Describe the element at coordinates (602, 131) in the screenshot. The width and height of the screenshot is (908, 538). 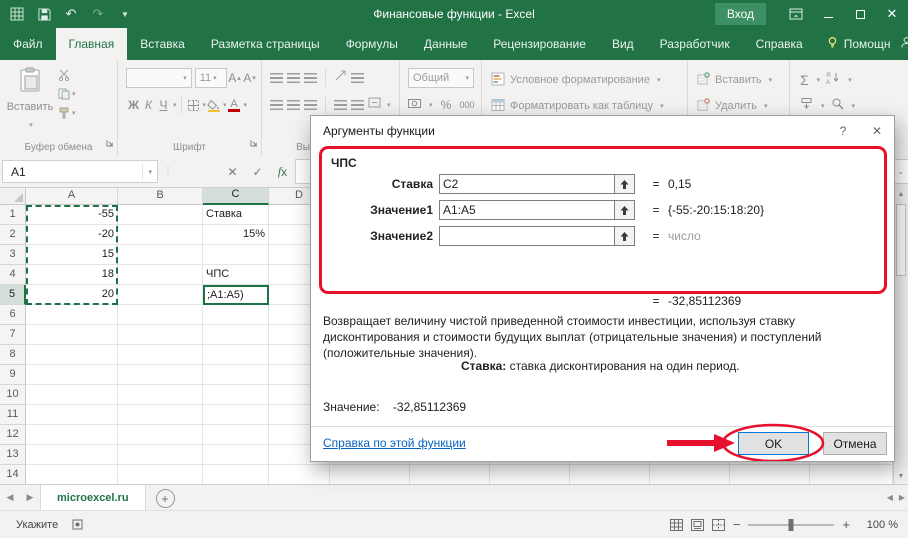
I see `dialog-title-bar: Аргументы функции ? ✕` at that location.